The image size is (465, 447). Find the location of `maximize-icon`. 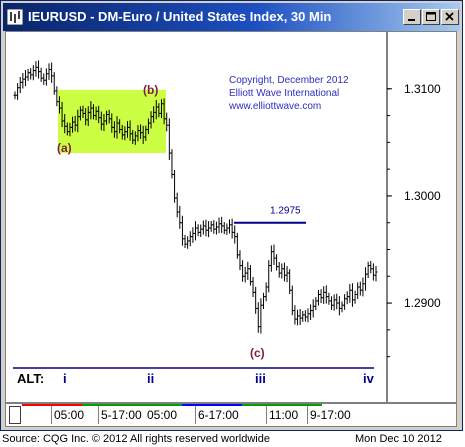

maximize-icon is located at coordinates (431, 16).